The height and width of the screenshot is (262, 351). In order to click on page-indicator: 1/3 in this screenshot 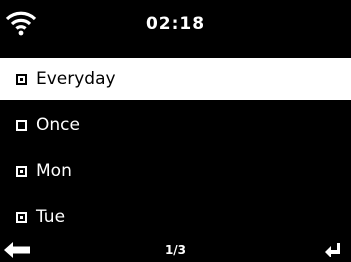, I will do `click(175, 250)`.